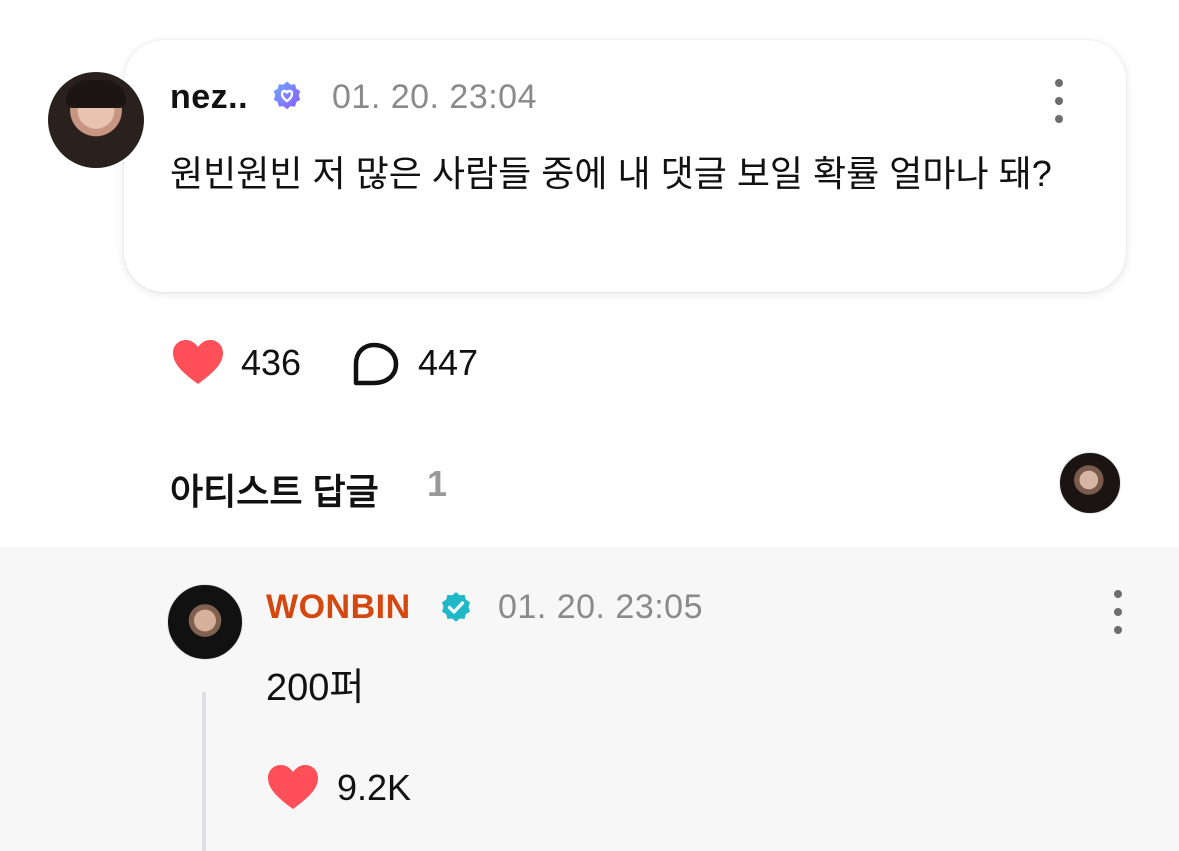 The image size is (1179, 851). What do you see at coordinates (271, 362) in the screenshot?
I see `comment-like-count: 436` at bounding box center [271, 362].